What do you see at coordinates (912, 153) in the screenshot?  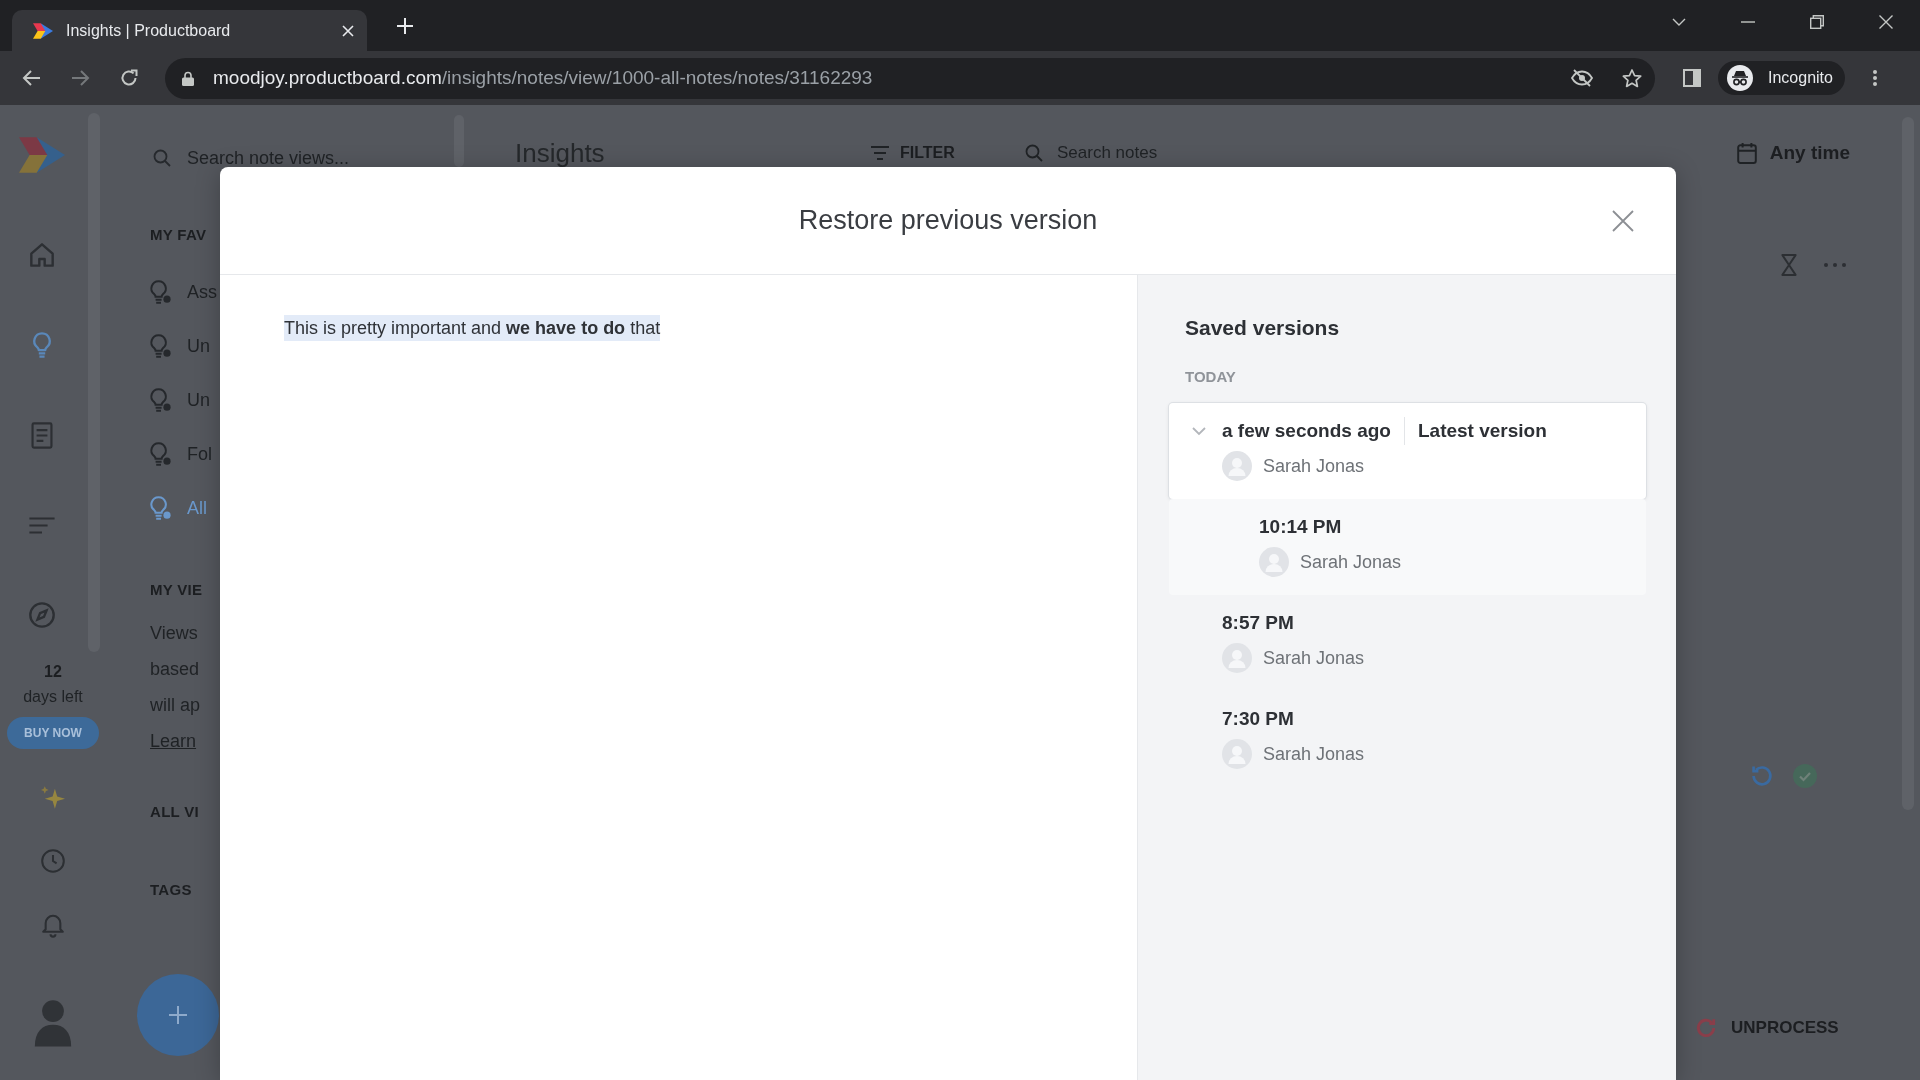 I see `filter-button: FILTER` at bounding box center [912, 153].